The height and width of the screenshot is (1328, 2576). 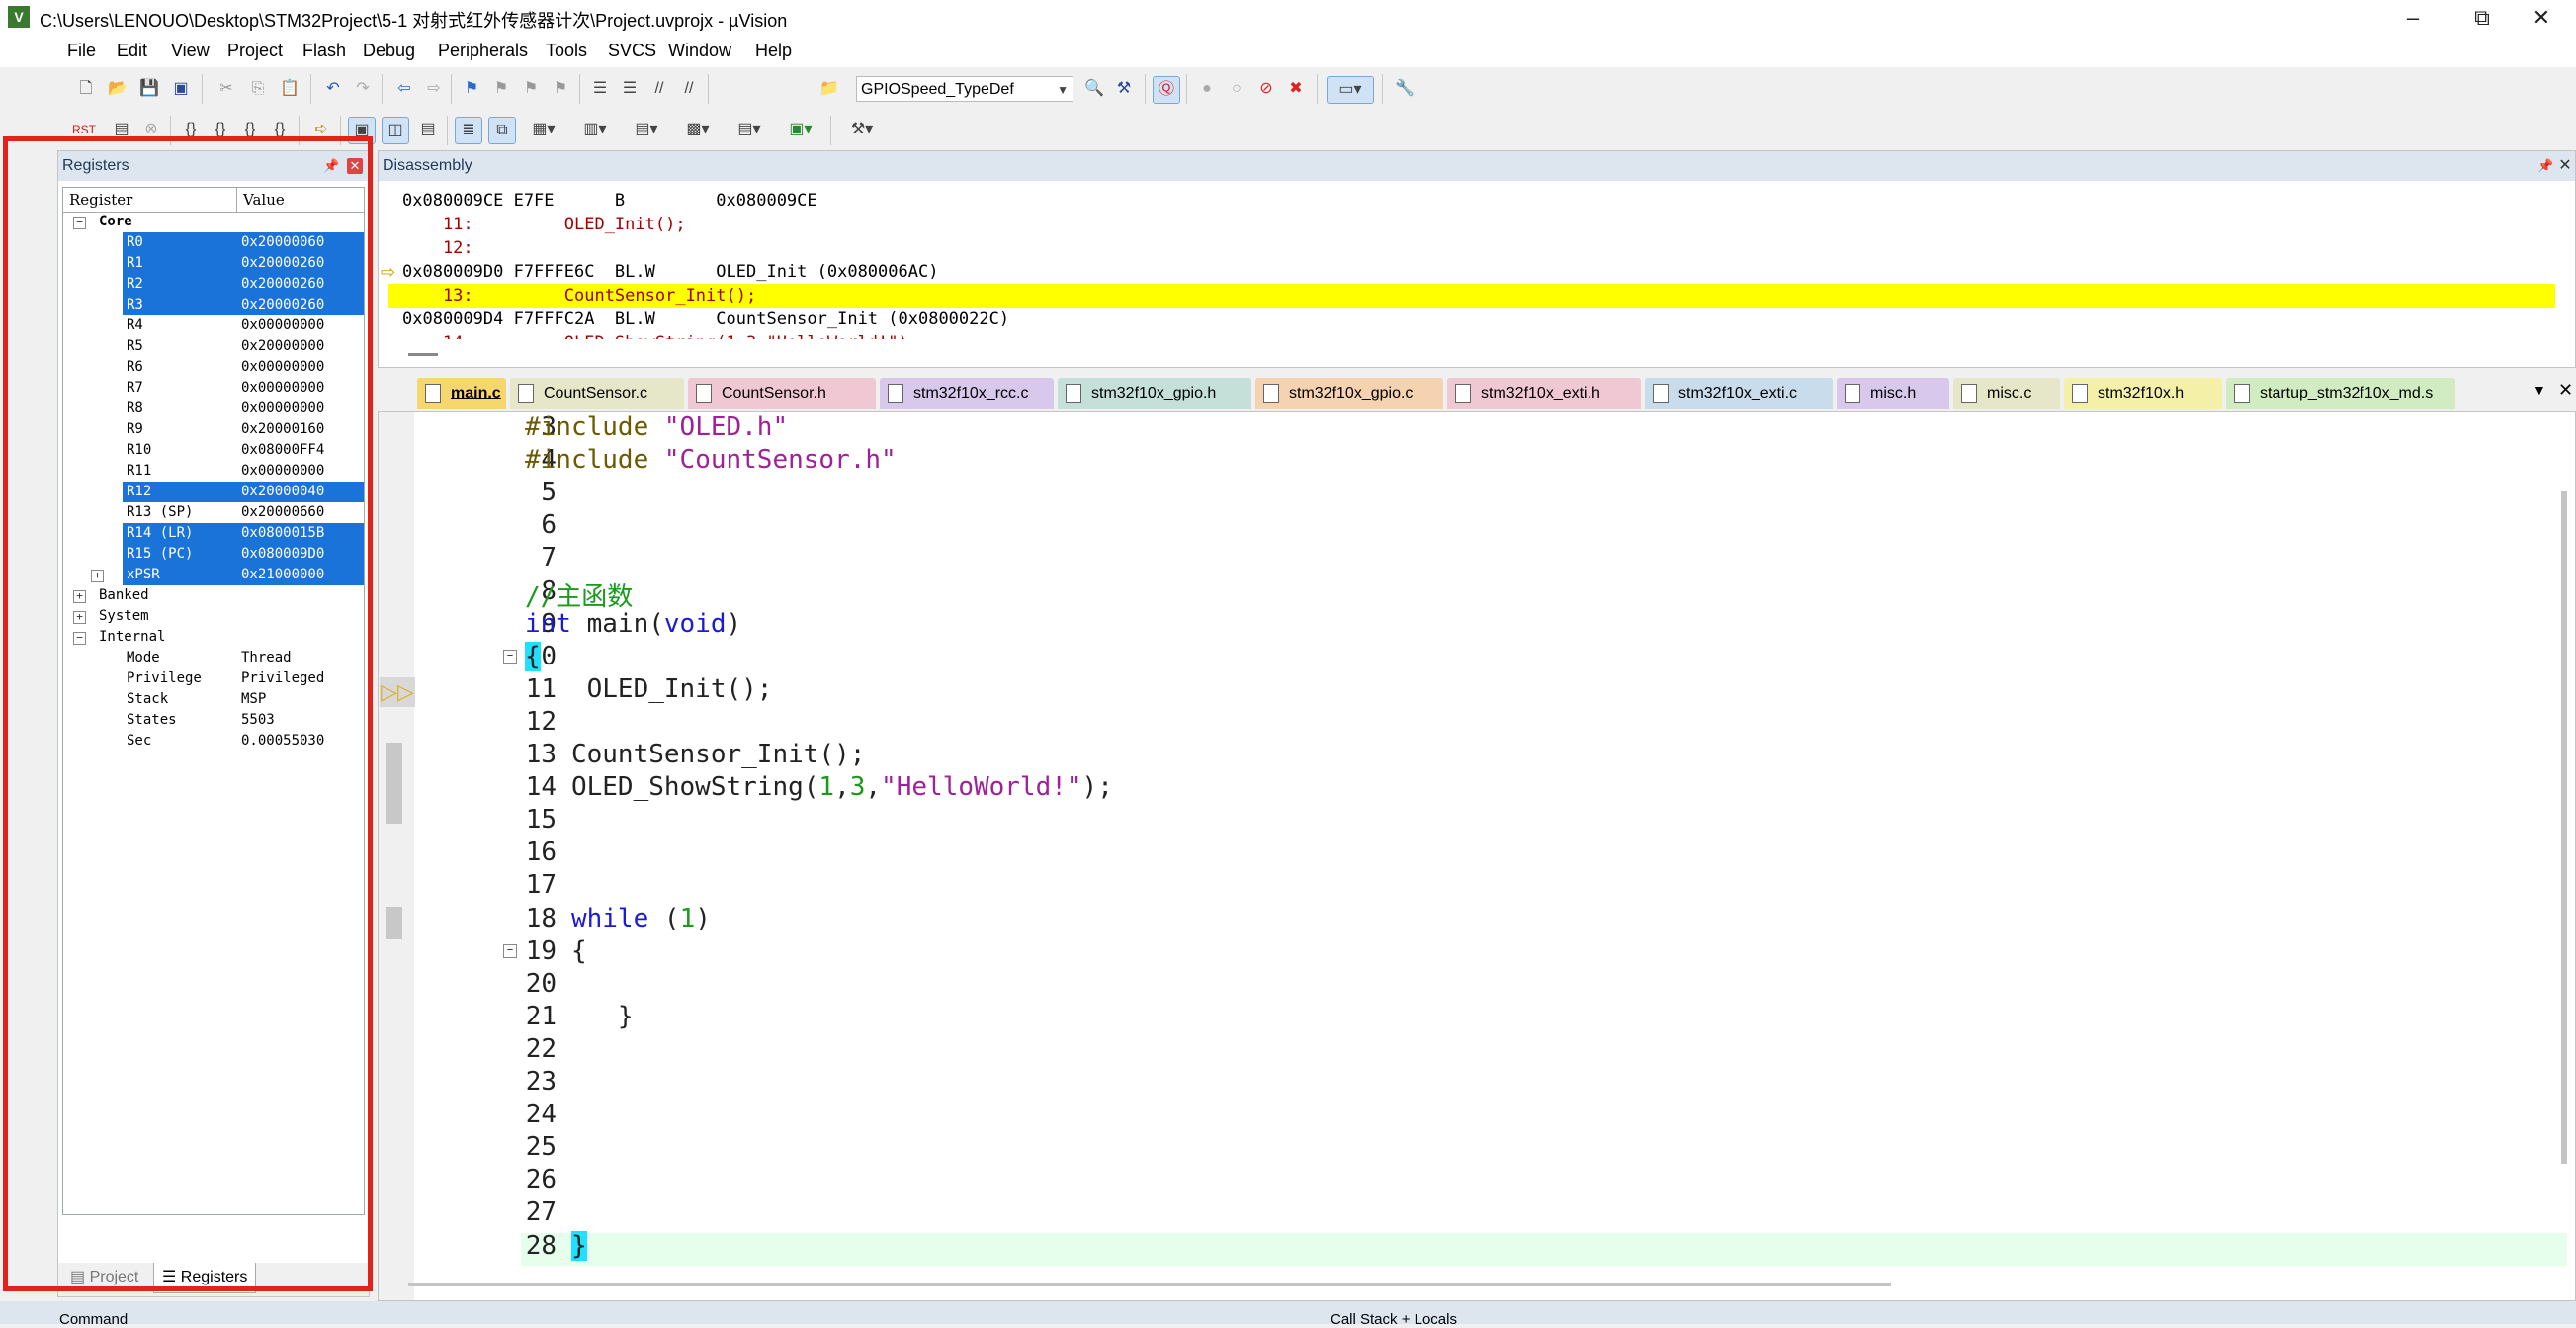 What do you see at coordinates (468, 130) in the screenshot?
I see `registers-window-icon: ≣` at bounding box center [468, 130].